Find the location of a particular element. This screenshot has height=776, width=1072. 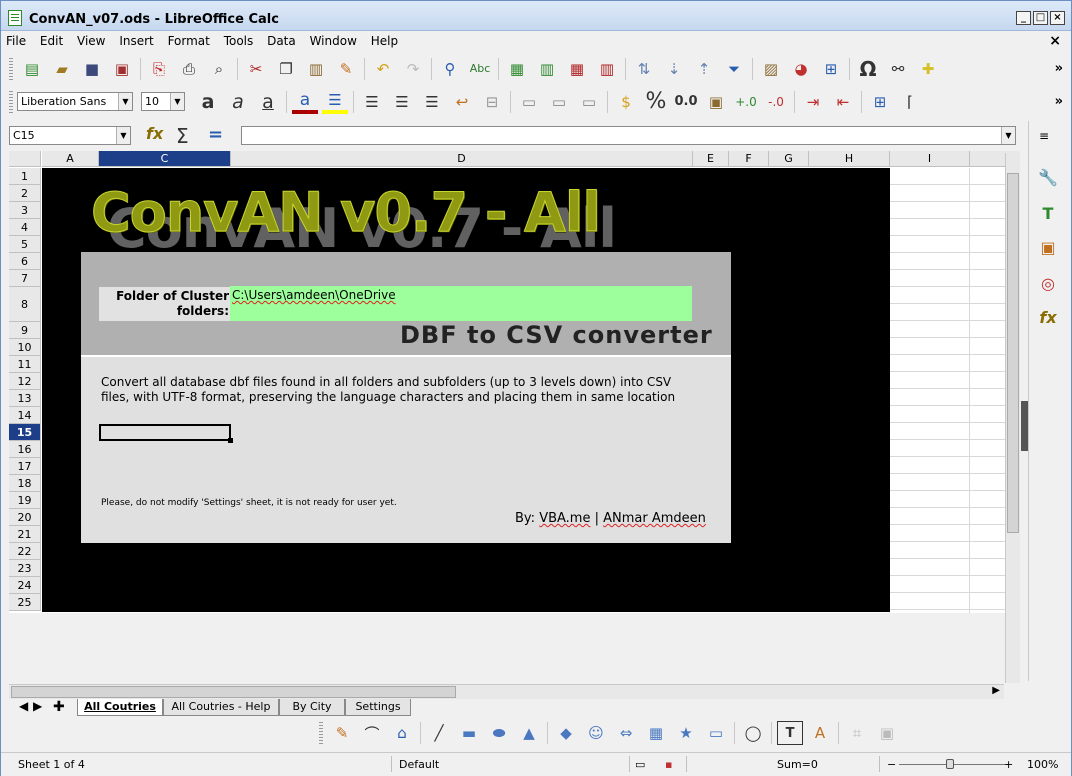

zoom-in-icon: + is located at coordinates (1008, 764).